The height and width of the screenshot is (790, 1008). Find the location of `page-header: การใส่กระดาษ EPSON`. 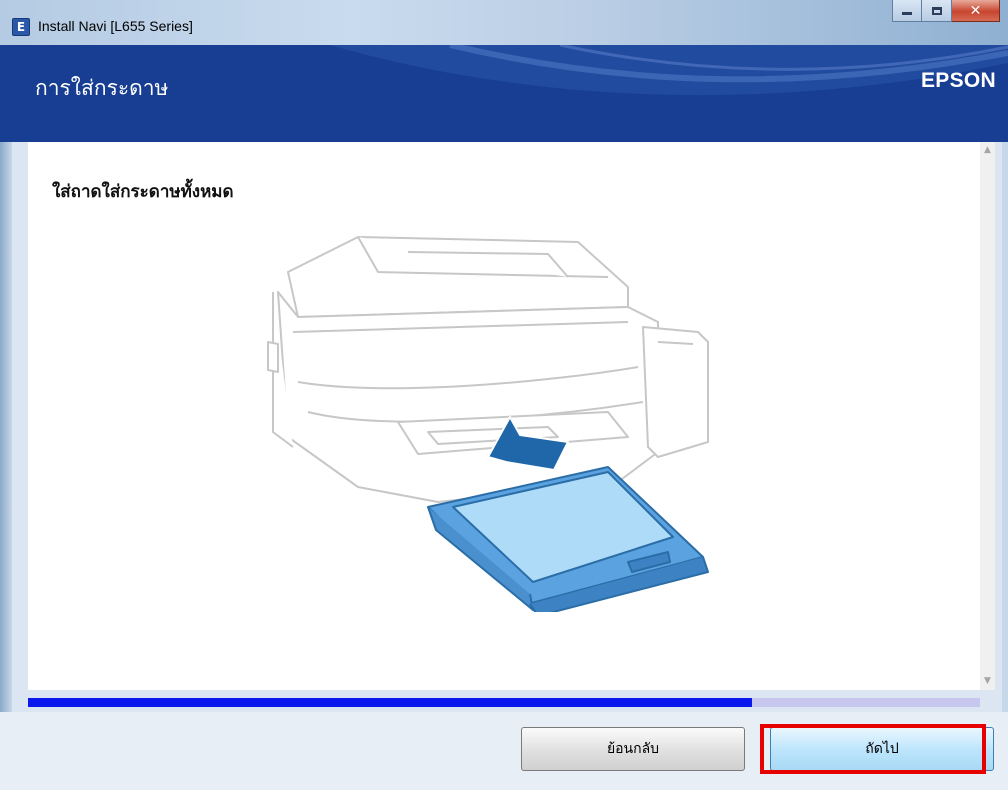

page-header: การใส่กระดาษ EPSON is located at coordinates (504, 93).